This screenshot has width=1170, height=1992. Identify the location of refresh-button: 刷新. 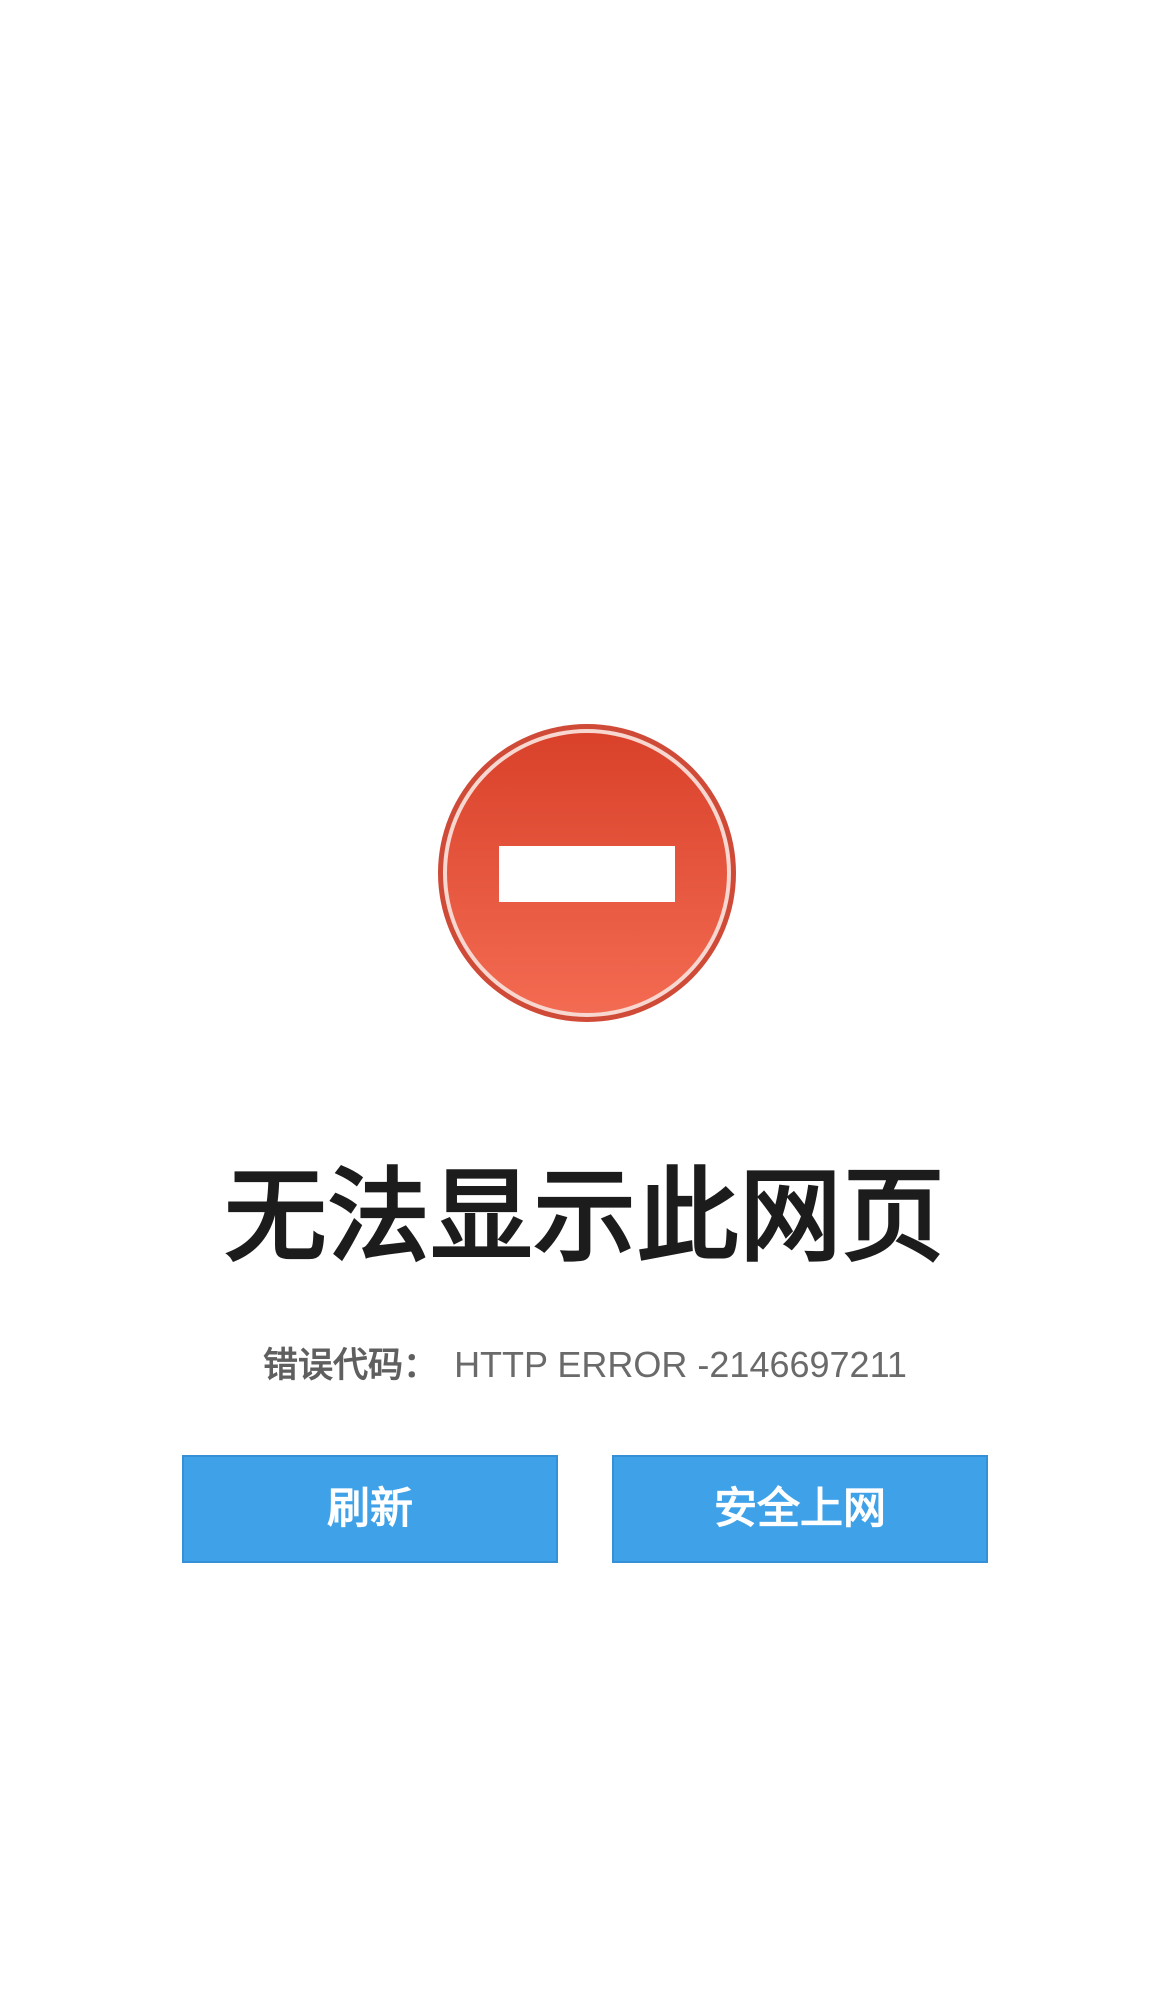
(370, 1509).